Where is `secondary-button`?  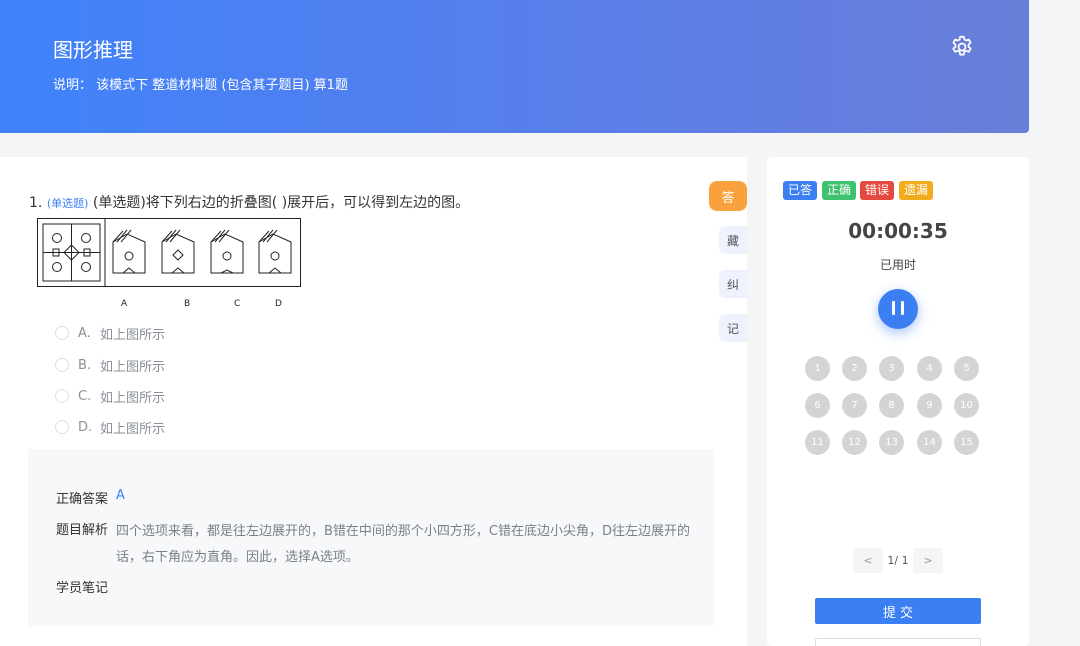 secondary-button is located at coordinates (898, 642).